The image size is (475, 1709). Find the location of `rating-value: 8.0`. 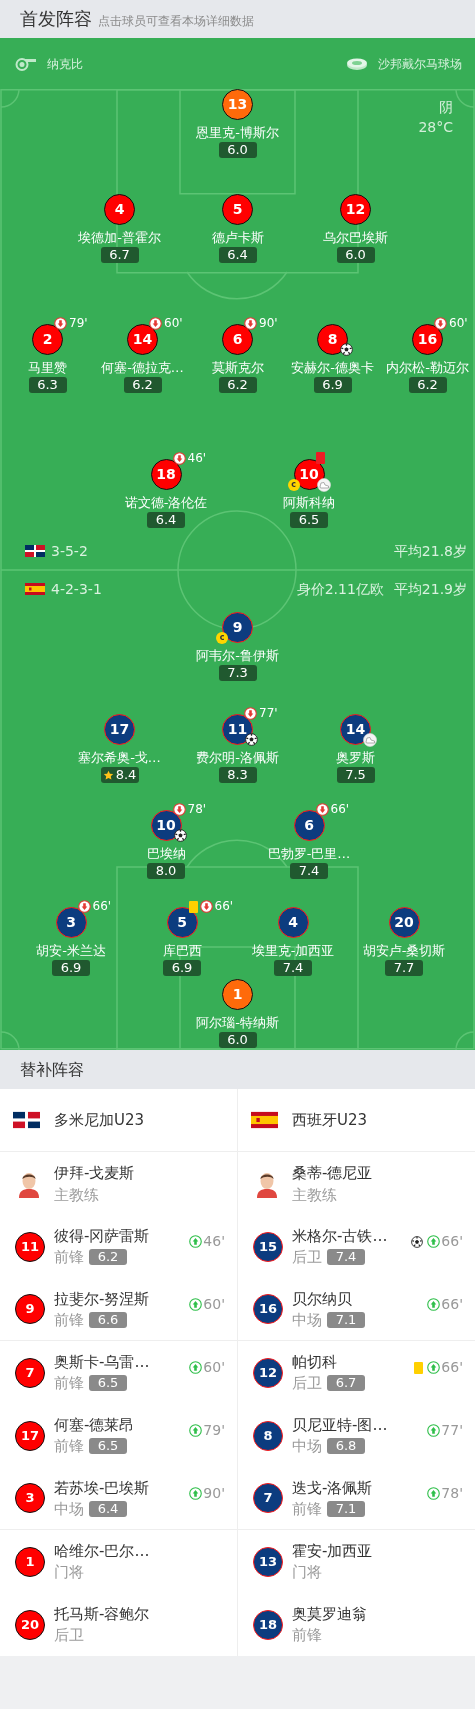

rating-value: 8.0 is located at coordinates (166, 871).